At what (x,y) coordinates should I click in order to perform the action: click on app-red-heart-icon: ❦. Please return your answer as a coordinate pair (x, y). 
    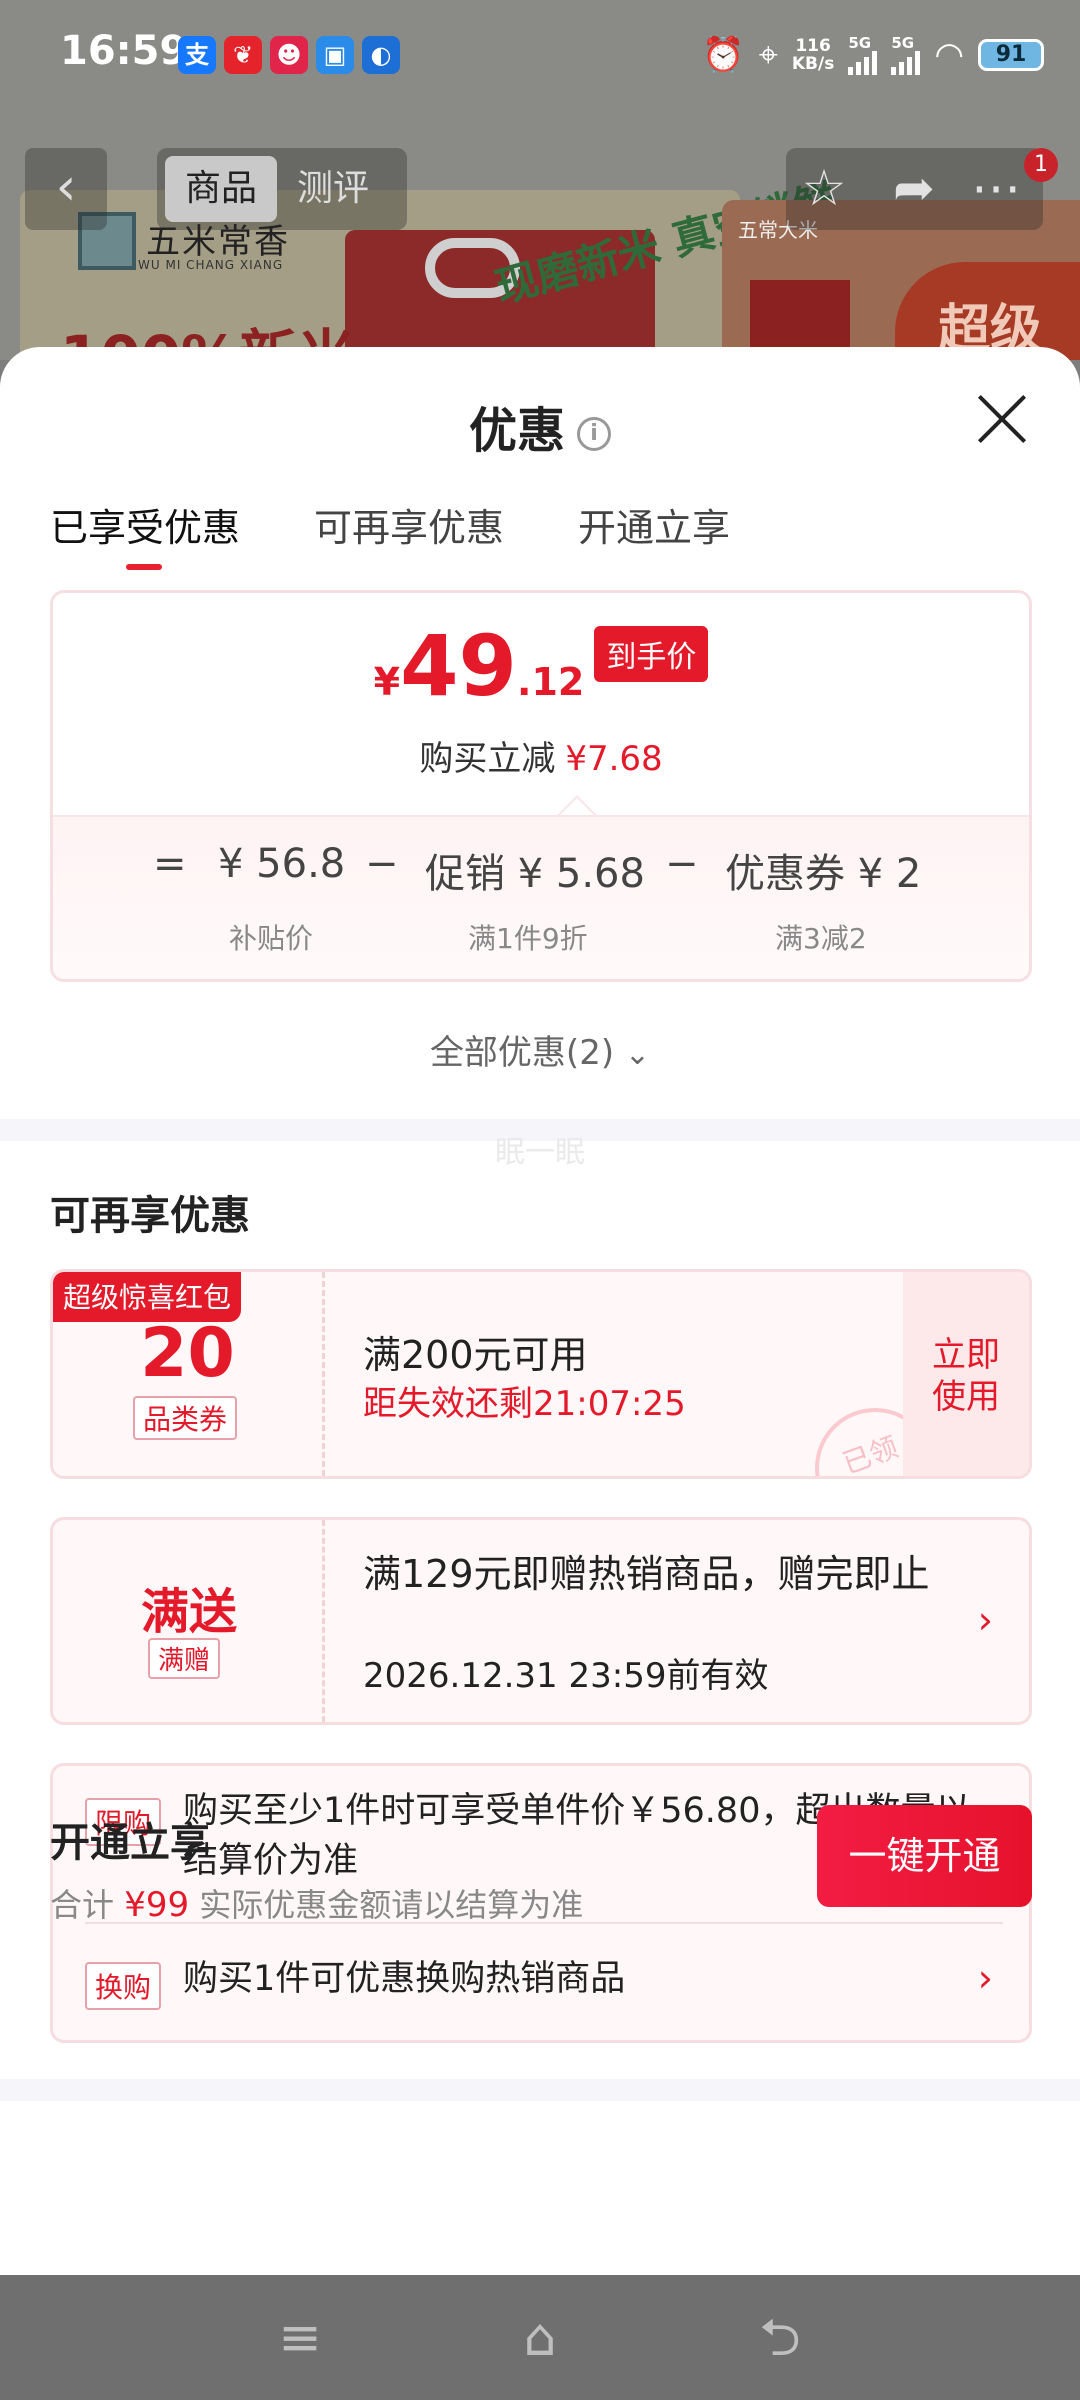
    Looking at the image, I should click on (243, 55).